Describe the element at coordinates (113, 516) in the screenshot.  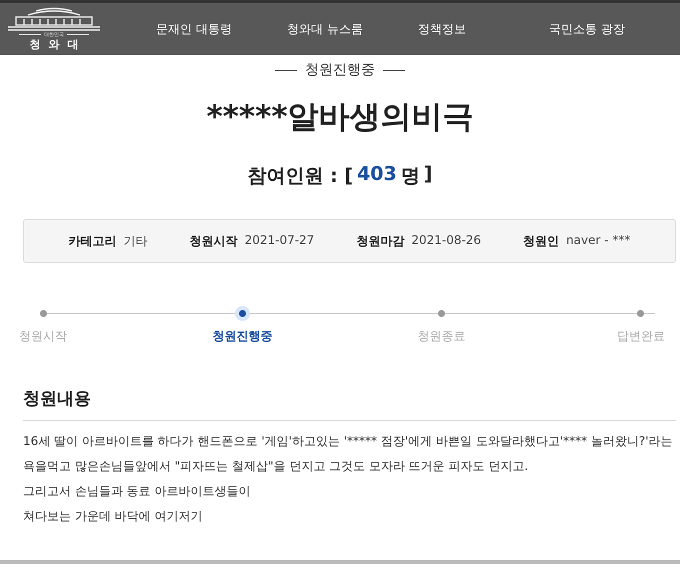
I see `paragraph: 쳐다보는 가운데 바닥에 여기저기` at that location.